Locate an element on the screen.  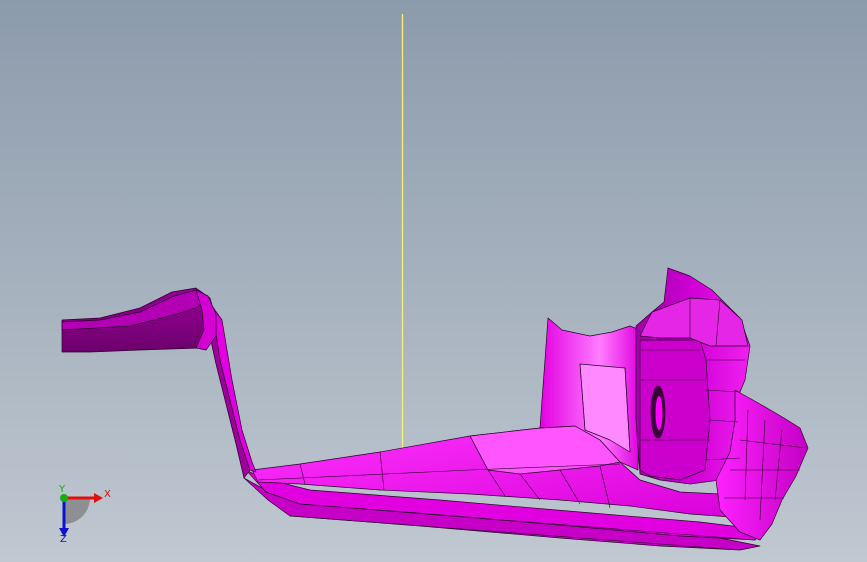
y-axis-dot-icon is located at coordinates (64, 498).